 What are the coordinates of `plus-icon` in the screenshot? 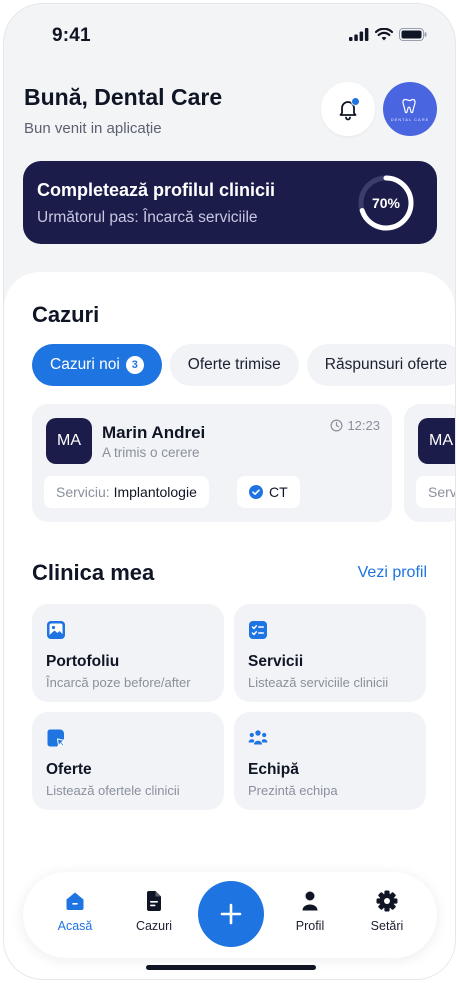 It's located at (231, 914).